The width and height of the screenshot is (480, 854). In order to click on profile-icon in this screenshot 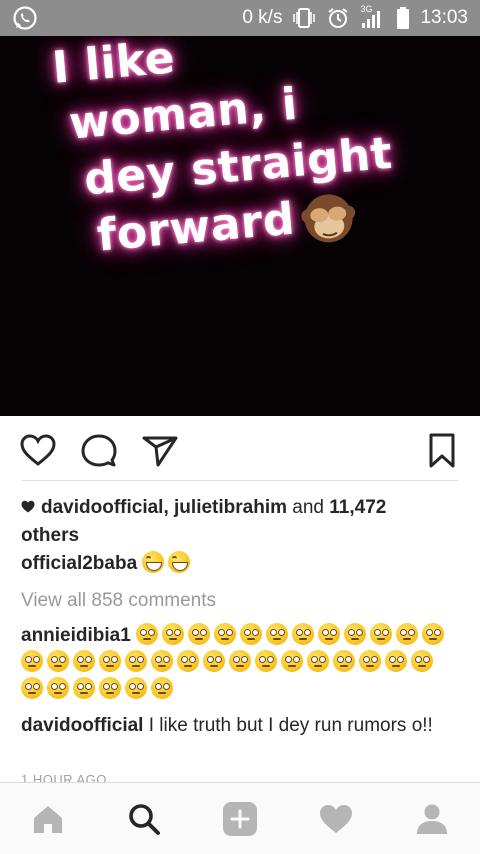, I will do `click(432, 819)`.